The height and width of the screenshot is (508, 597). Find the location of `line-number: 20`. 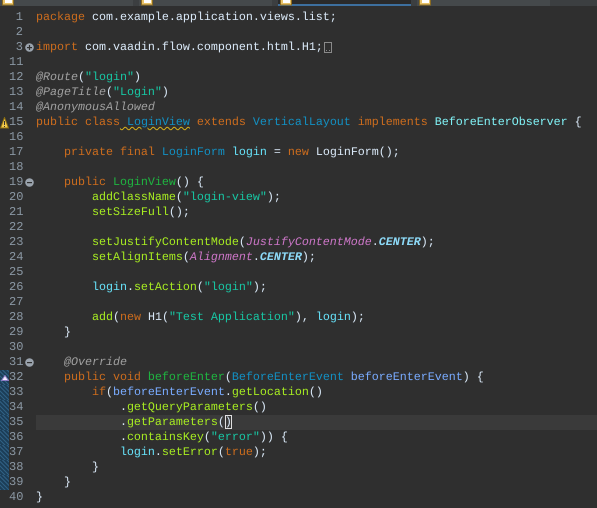

line-number: 20 is located at coordinates (16, 197).